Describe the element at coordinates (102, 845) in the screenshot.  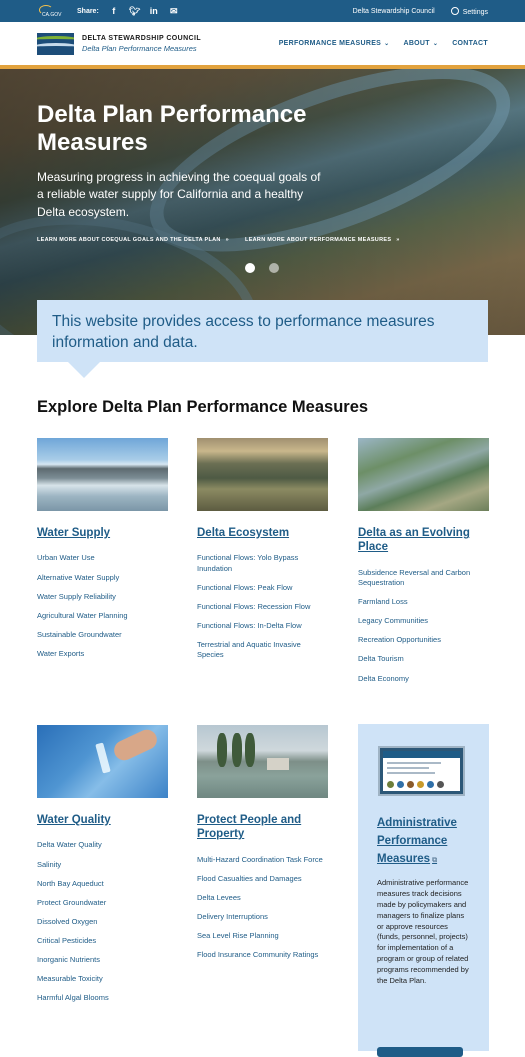
I see `list-item: Delta Water Quality` at that location.